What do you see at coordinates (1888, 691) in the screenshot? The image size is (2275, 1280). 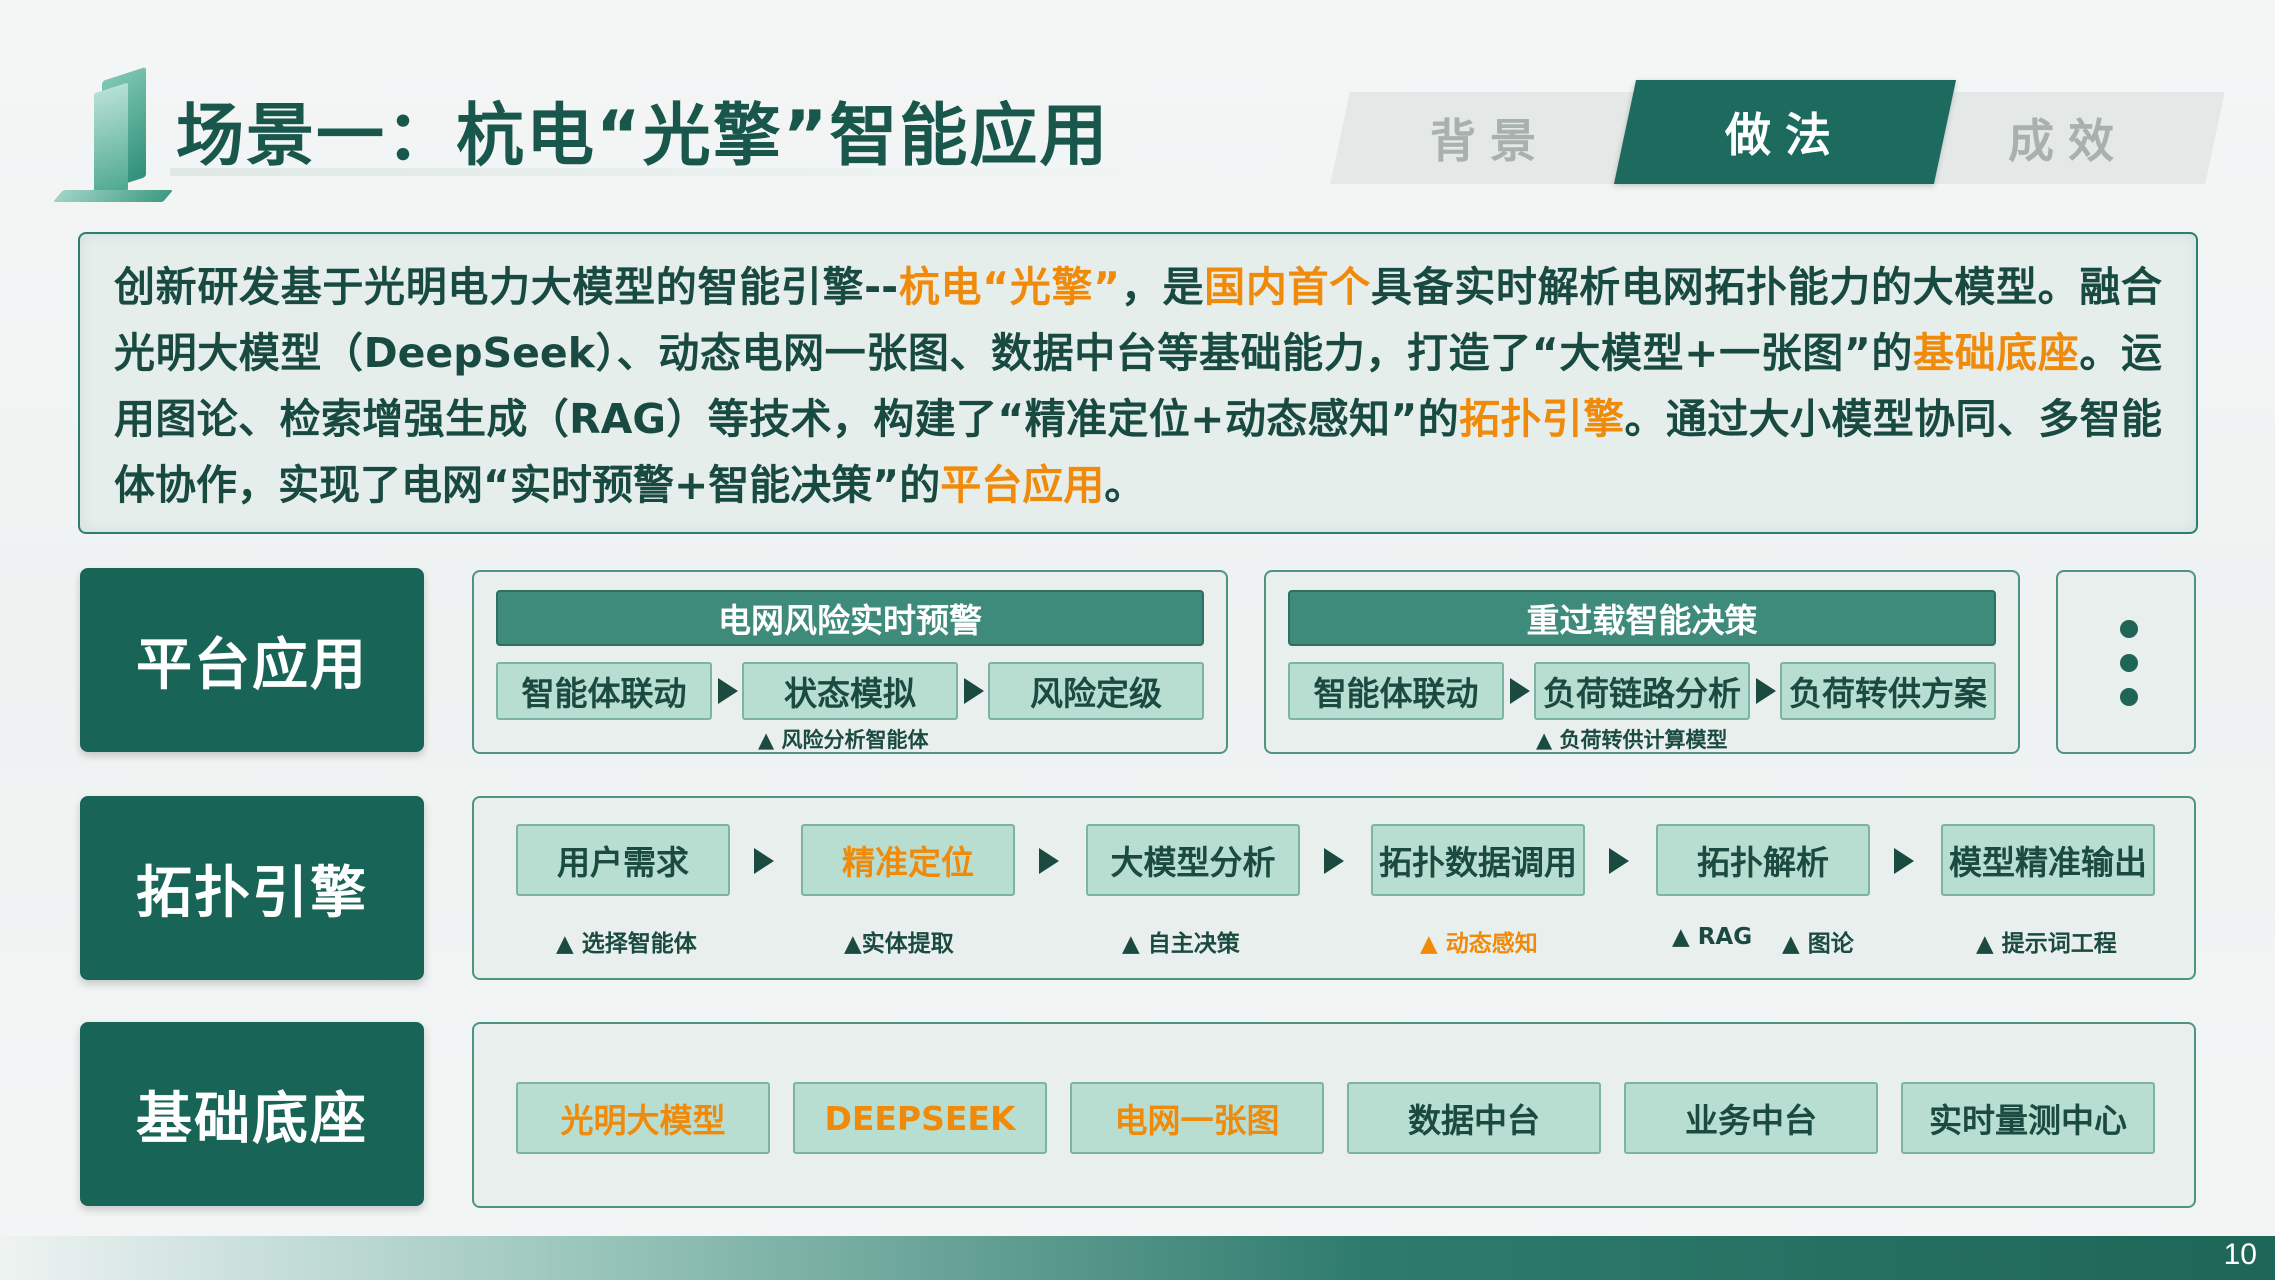 I see `card-step: 负荷转供方案` at bounding box center [1888, 691].